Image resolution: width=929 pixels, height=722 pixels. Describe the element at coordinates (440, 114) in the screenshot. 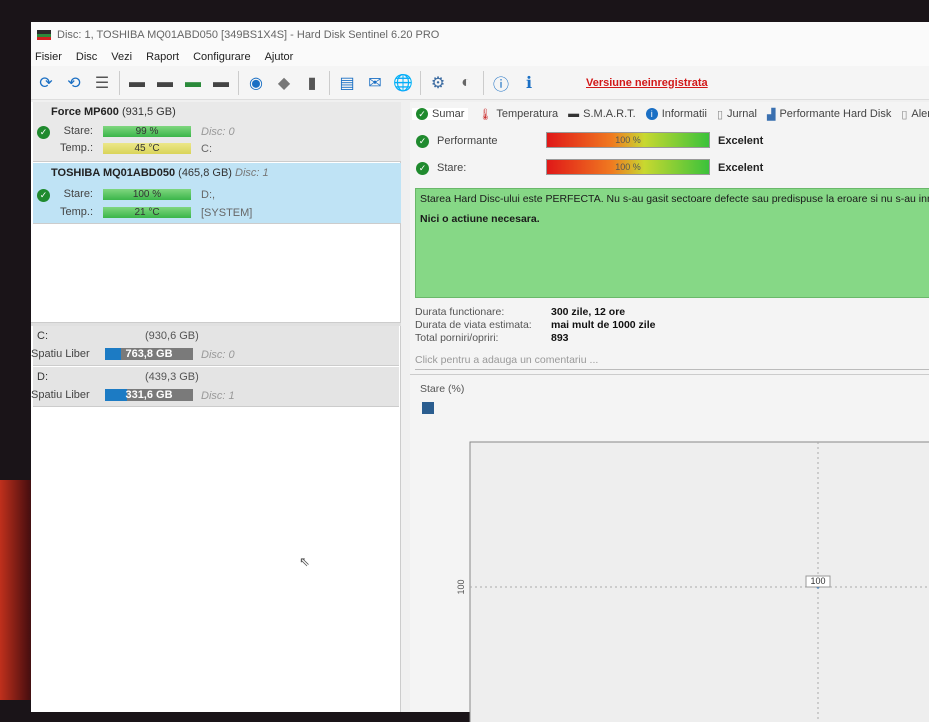

I see `tab-sumar: ✓ Sumar` at that location.